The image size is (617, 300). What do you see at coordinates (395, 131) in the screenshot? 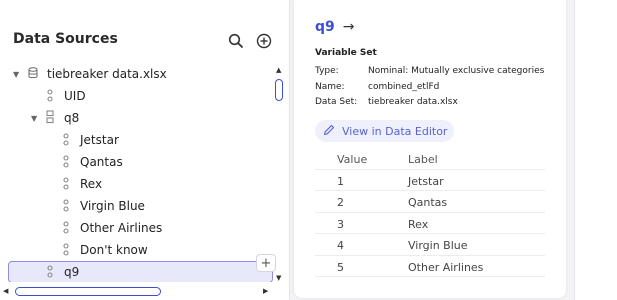
I see `view-in-data-editor-label: View in Data Editor` at bounding box center [395, 131].